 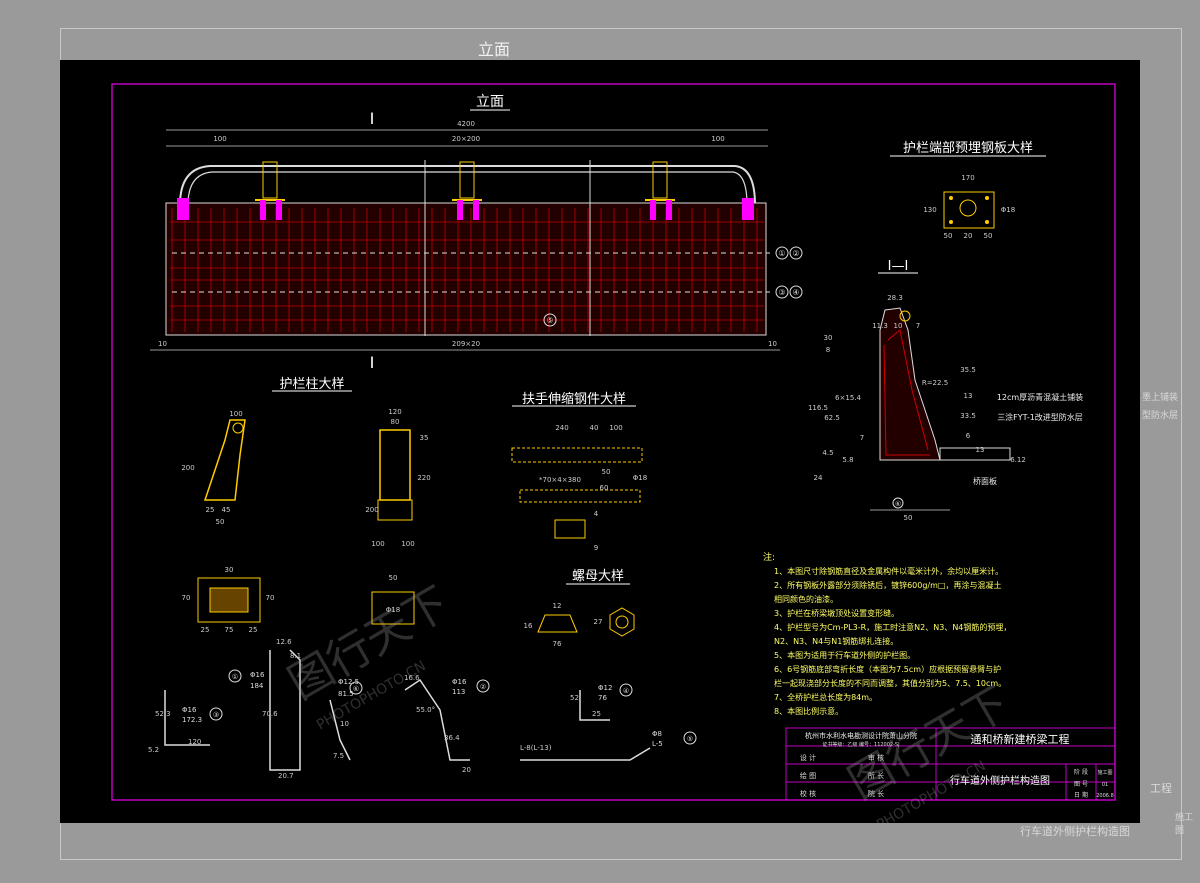 What do you see at coordinates (220, 522) in the screenshot?
I see `post-dim: 50` at bounding box center [220, 522].